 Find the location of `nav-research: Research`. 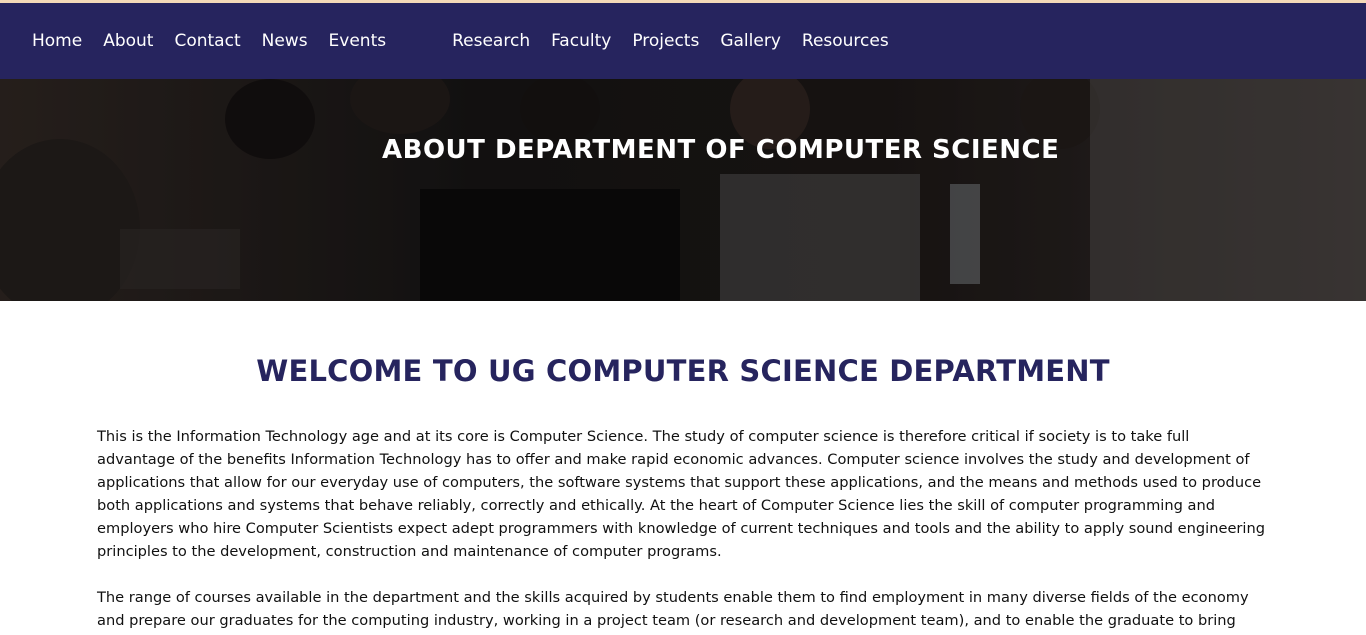

nav-research: Research is located at coordinates (491, 41).